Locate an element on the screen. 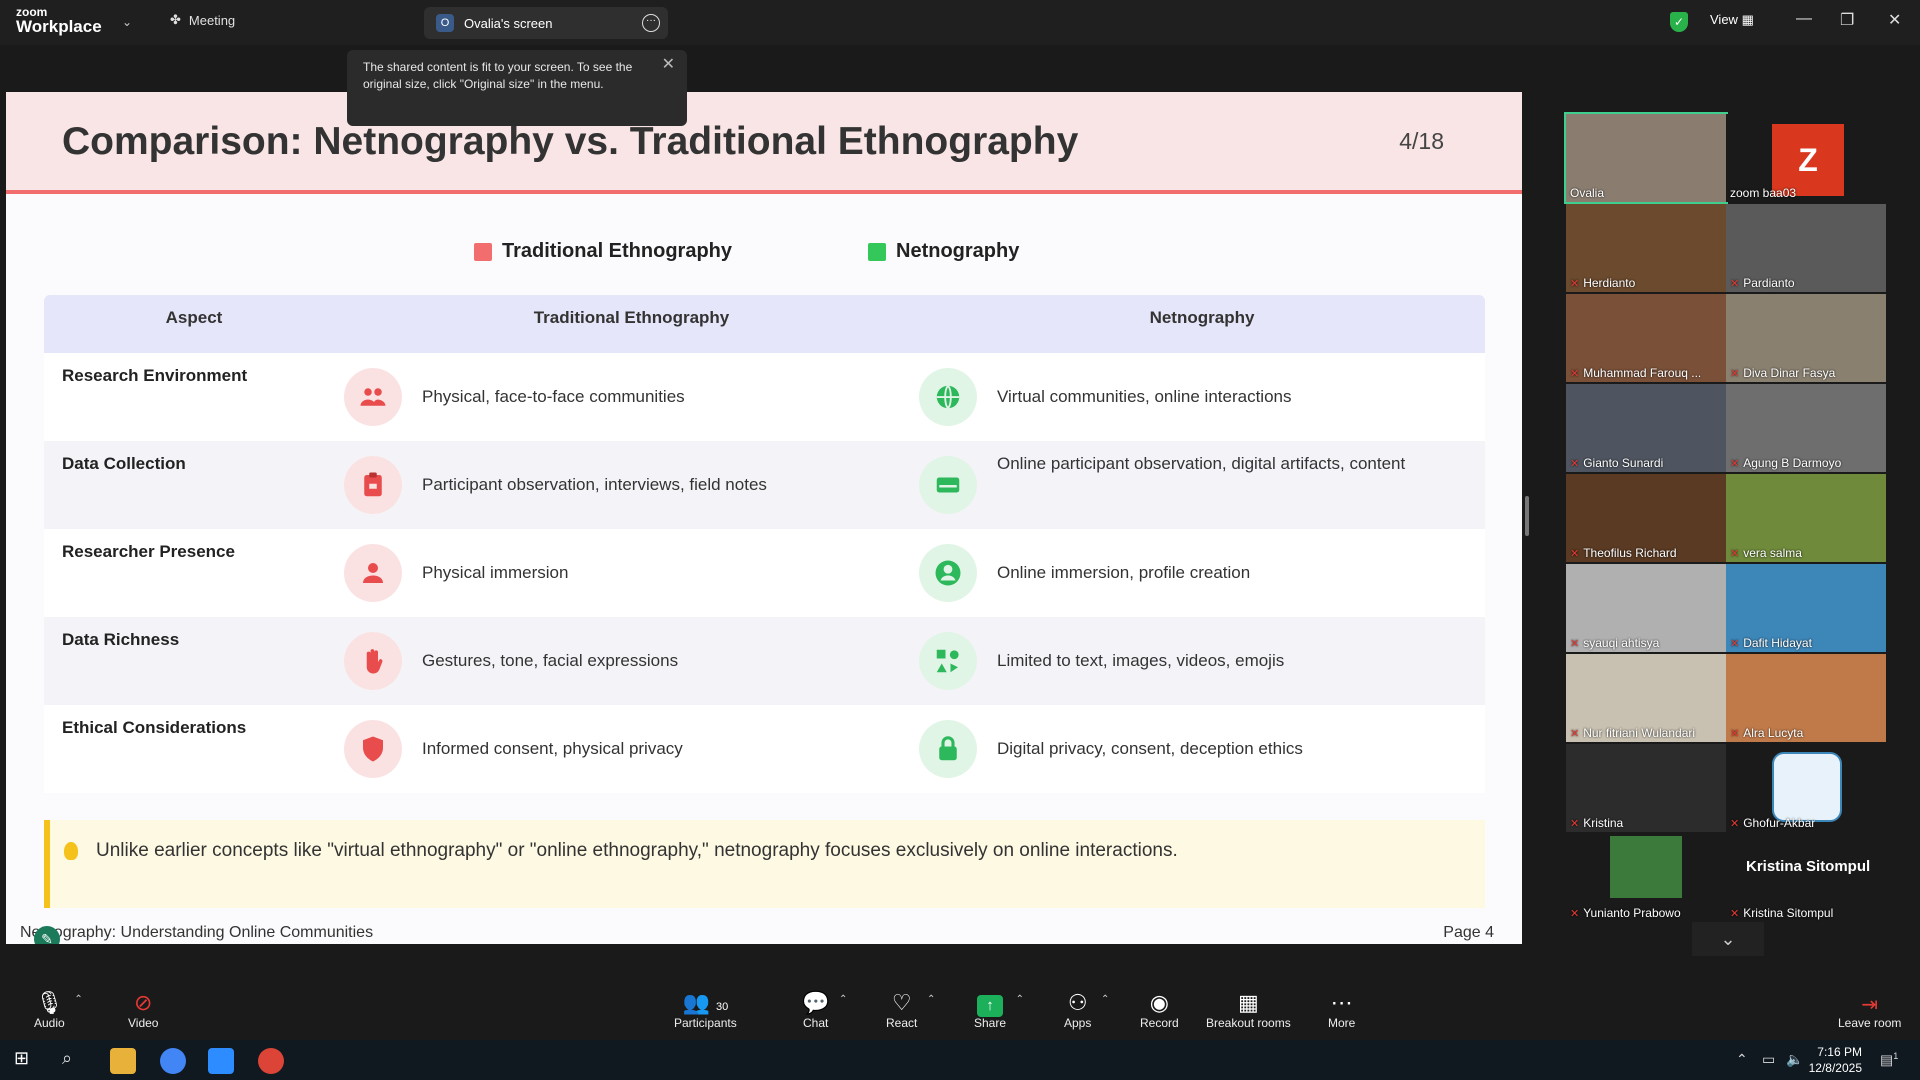  tile-name: ✕ Diva Dinar Fasya is located at coordinates (1782, 373).